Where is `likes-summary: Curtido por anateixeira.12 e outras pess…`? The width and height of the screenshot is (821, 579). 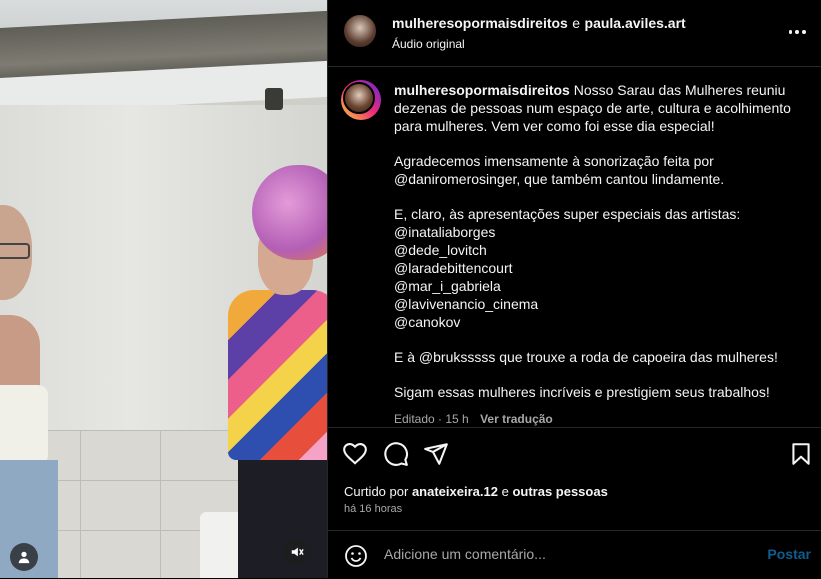
likes-summary: Curtido por anateixeira.12 e outras pess… is located at coordinates (476, 491).